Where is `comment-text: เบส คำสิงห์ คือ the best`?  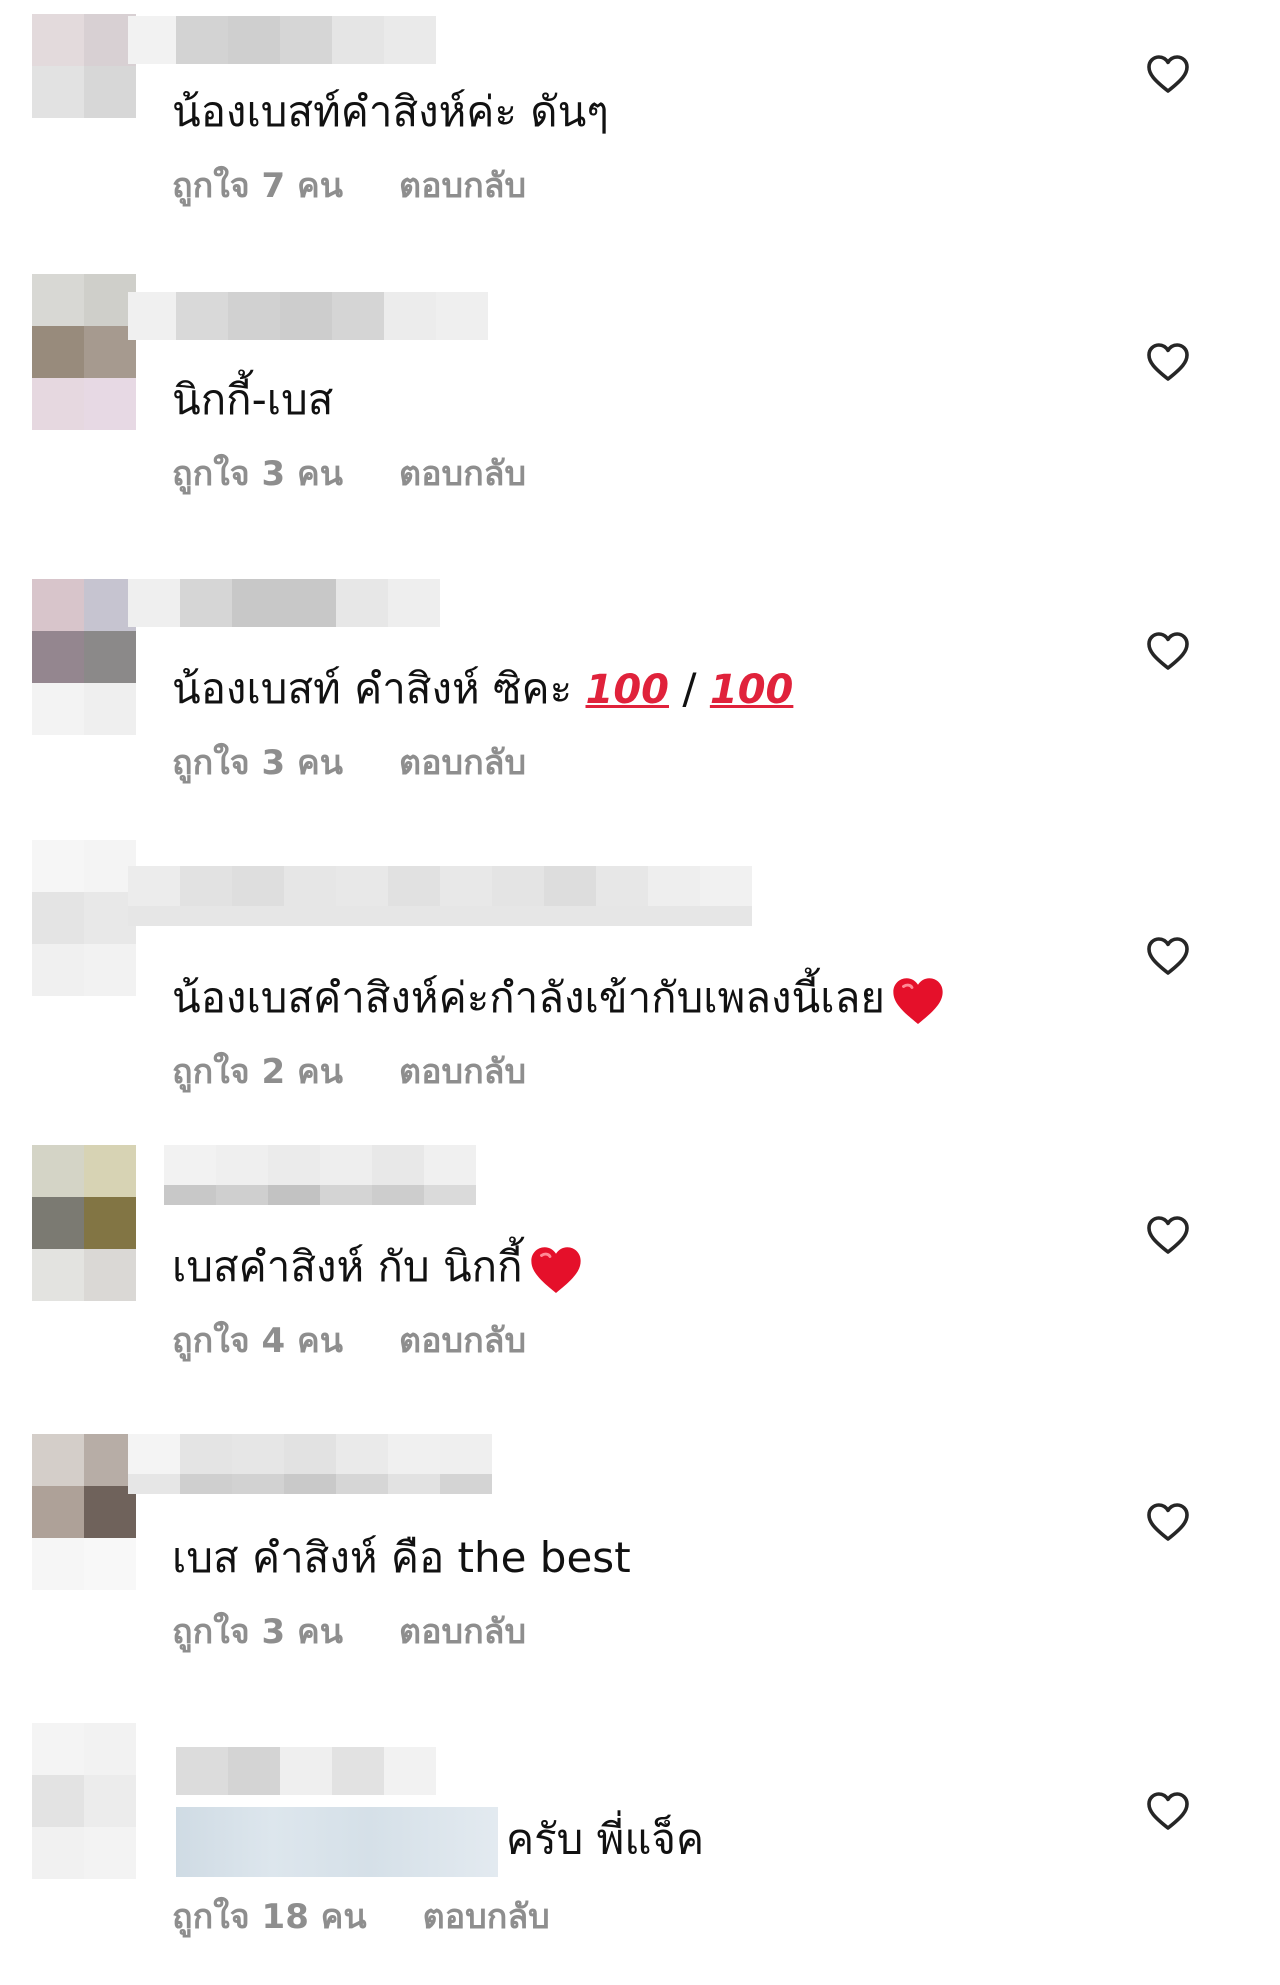
comment-text: เบส คำสิงห์ คือ the best is located at coordinates (401, 1557).